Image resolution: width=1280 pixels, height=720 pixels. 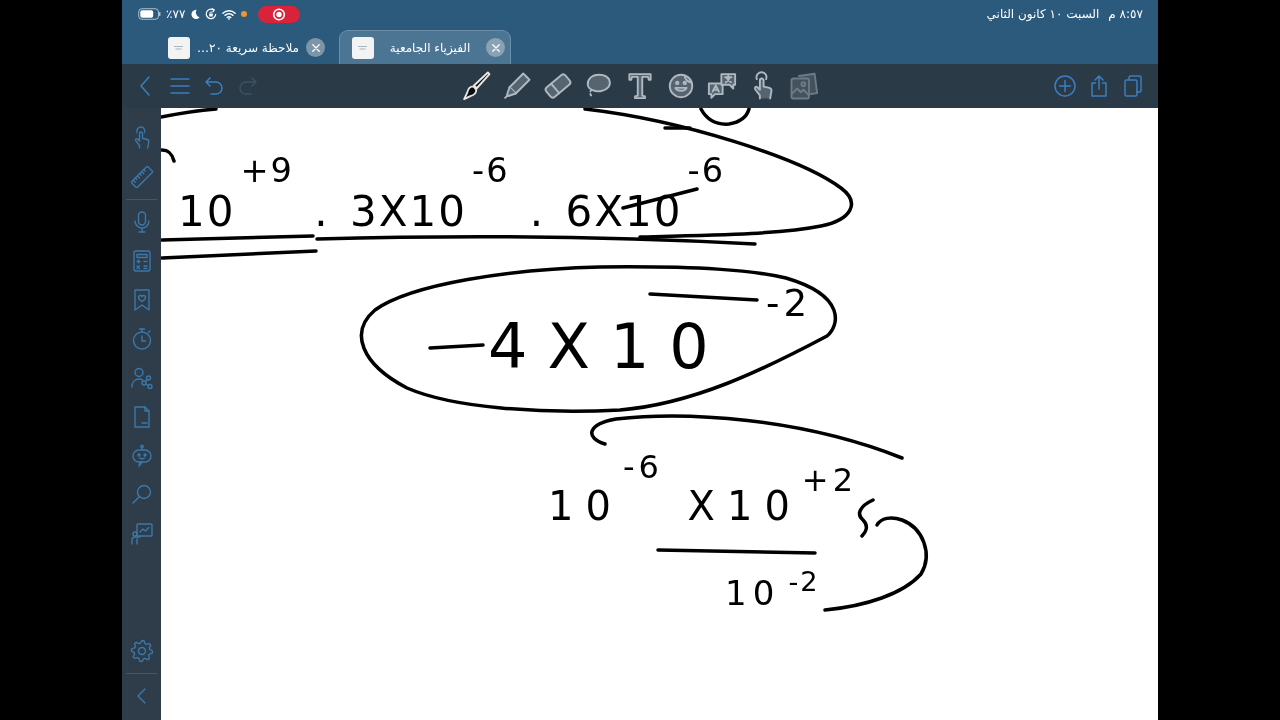 I want to click on tab-title: الفيزياء الجامعية, so click(x=430, y=47).